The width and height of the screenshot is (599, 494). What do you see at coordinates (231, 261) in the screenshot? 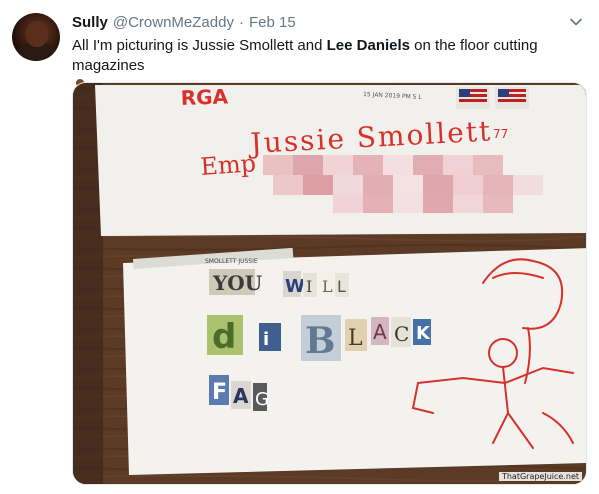
I see `label-text: SMOLLETT JUSSIE` at bounding box center [231, 261].